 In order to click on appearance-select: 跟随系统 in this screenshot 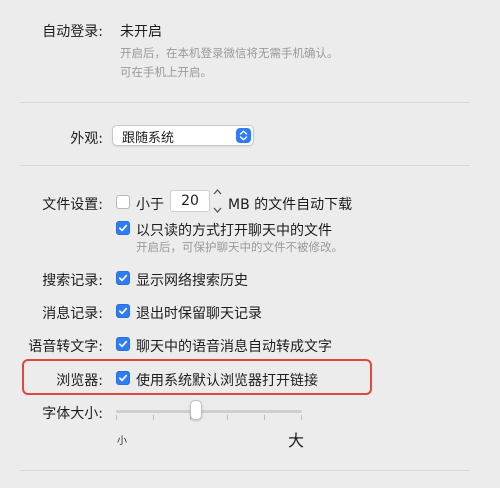, I will do `click(183, 135)`.